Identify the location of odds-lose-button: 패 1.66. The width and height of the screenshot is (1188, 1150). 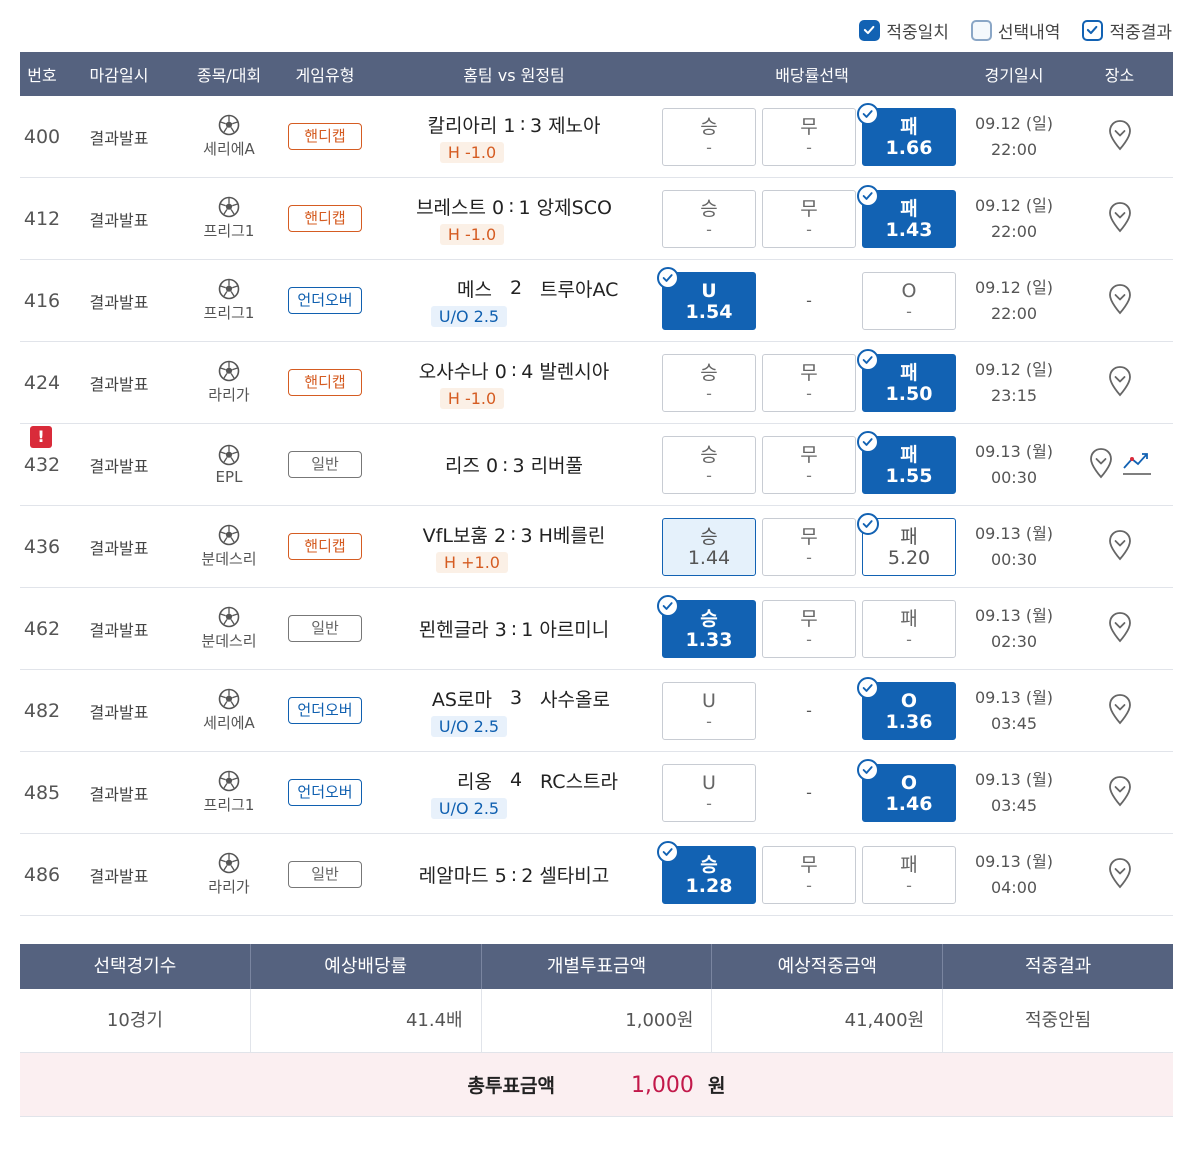
(906, 134).